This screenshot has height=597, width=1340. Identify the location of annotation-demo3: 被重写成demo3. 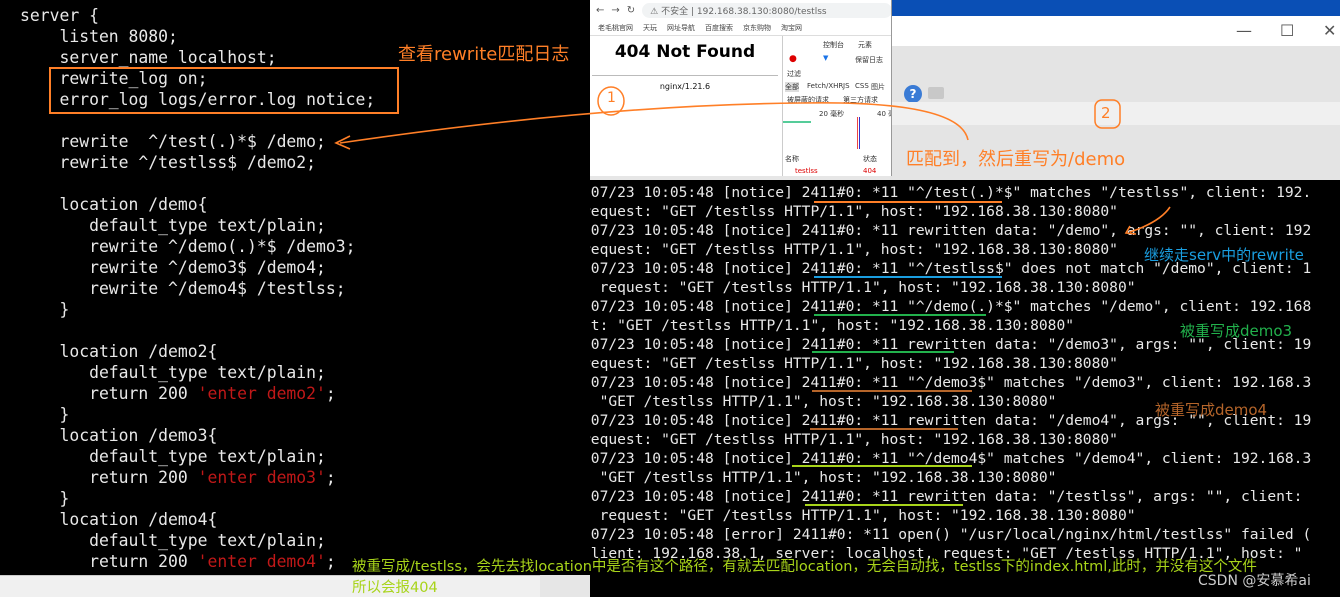
(1236, 331).